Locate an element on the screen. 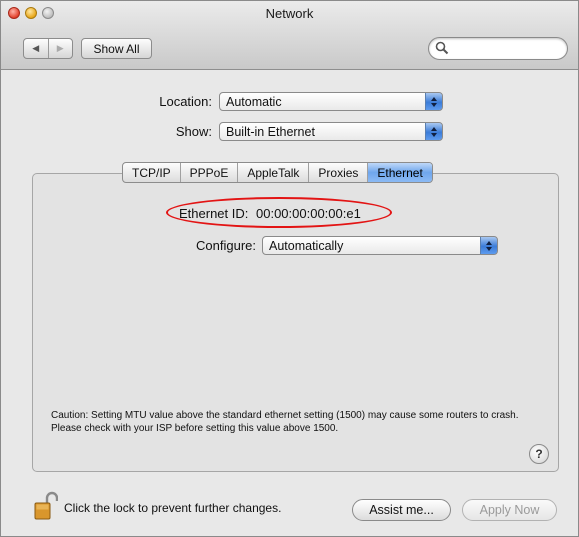 Image resolution: width=579 pixels, height=537 pixels. location-popup: Automatic is located at coordinates (331, 101).